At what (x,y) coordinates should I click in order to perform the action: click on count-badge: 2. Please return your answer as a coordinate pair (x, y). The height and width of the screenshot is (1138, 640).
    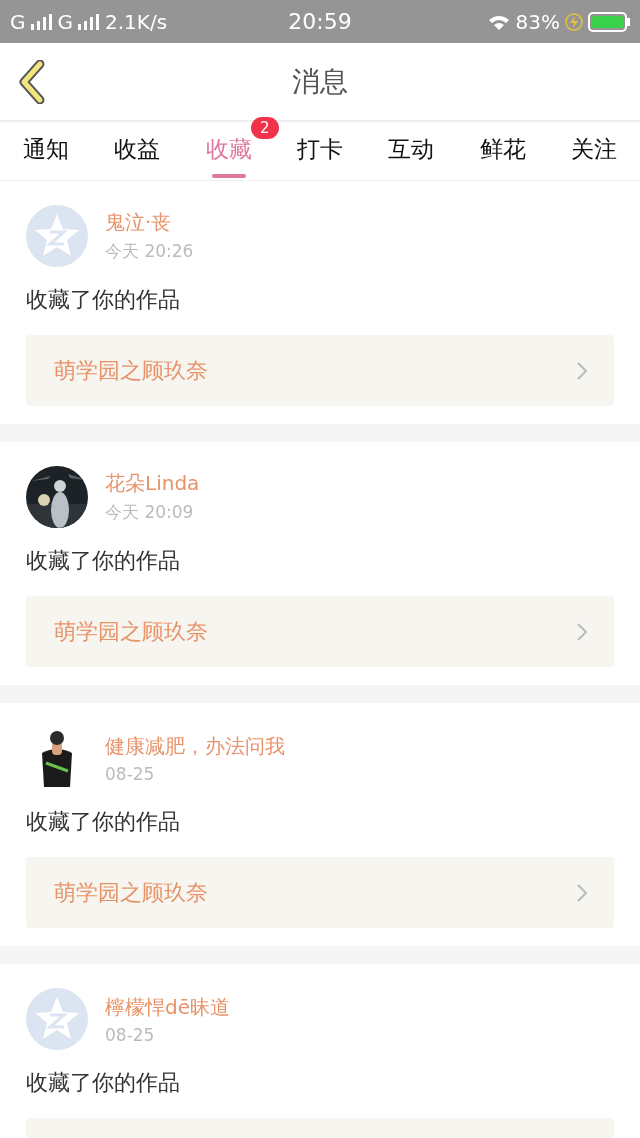
    Looking at the image, I should click on (265, 128).